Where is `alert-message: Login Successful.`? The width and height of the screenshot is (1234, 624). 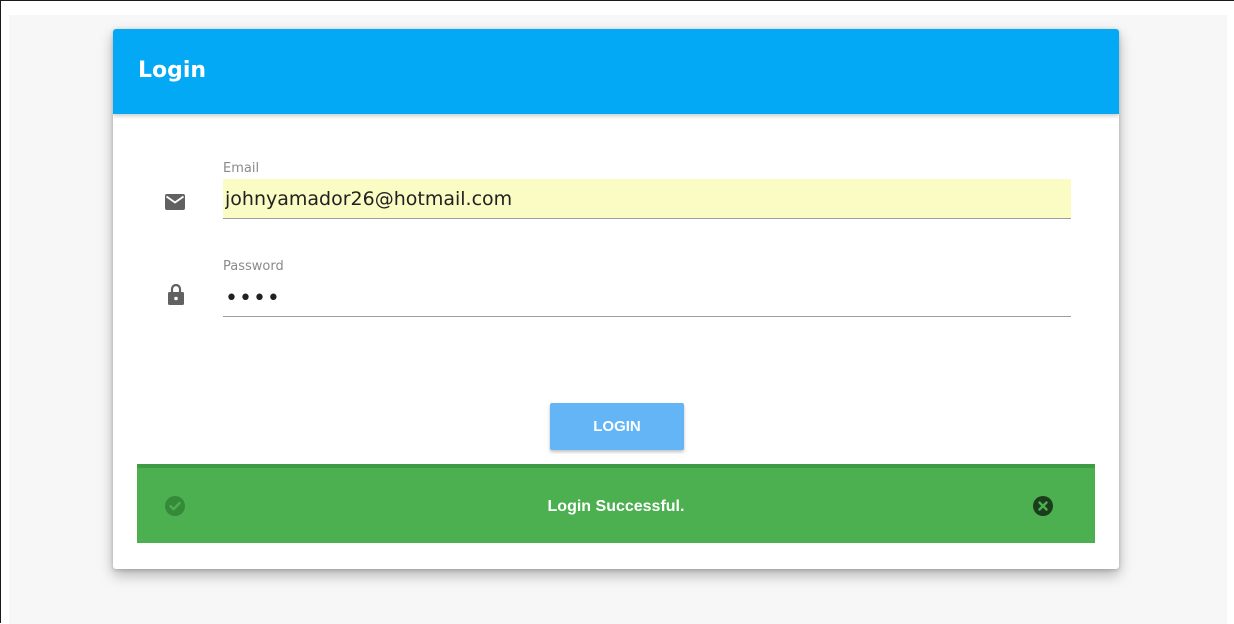
alert-message: Login Successful. is located at coordinates (616, 506).